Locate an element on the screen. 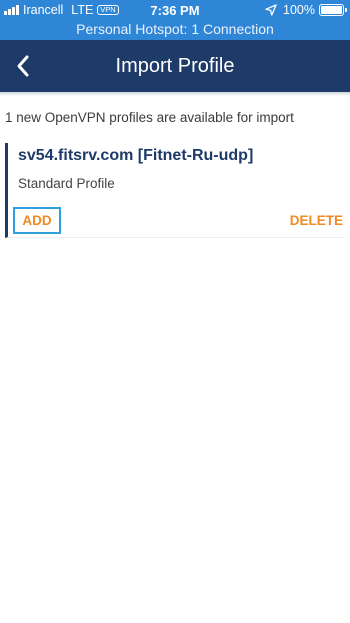  hotspot-banner: Personal Hotspot: 1 Connection is located at coordinates (175, 29).